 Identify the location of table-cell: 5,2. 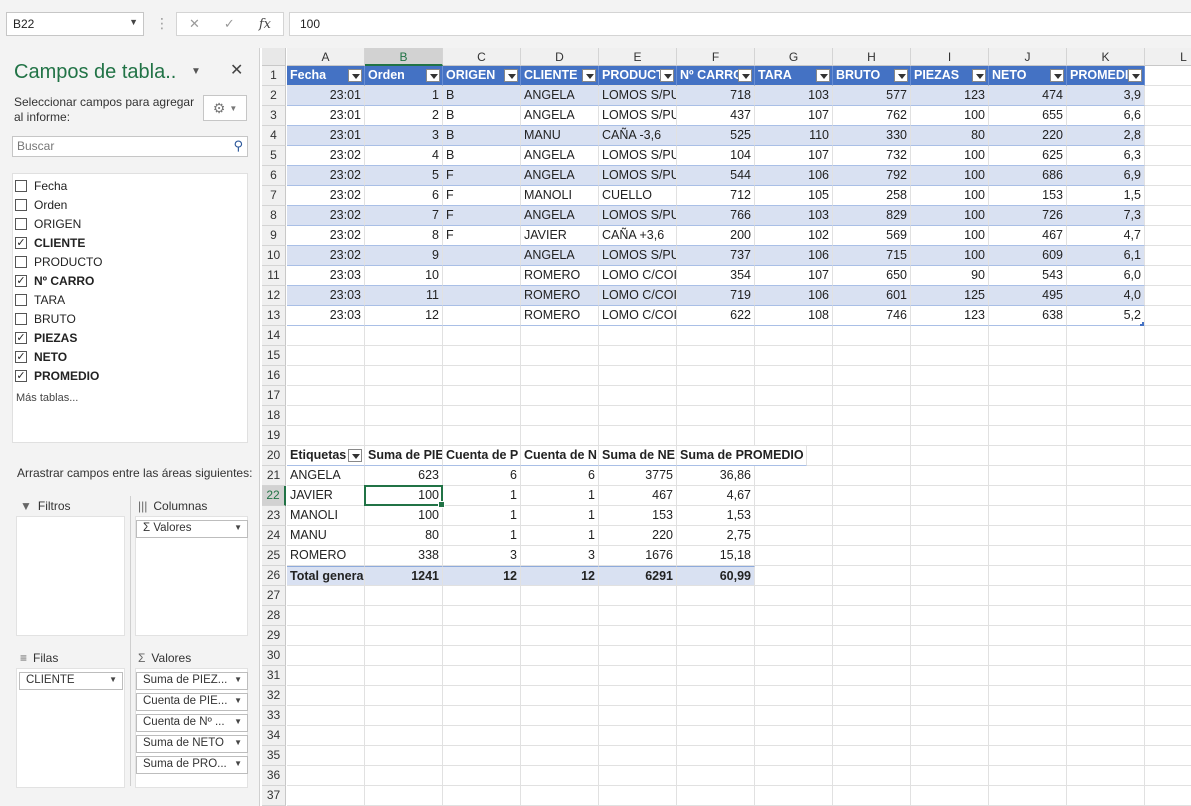
(1106, 316).